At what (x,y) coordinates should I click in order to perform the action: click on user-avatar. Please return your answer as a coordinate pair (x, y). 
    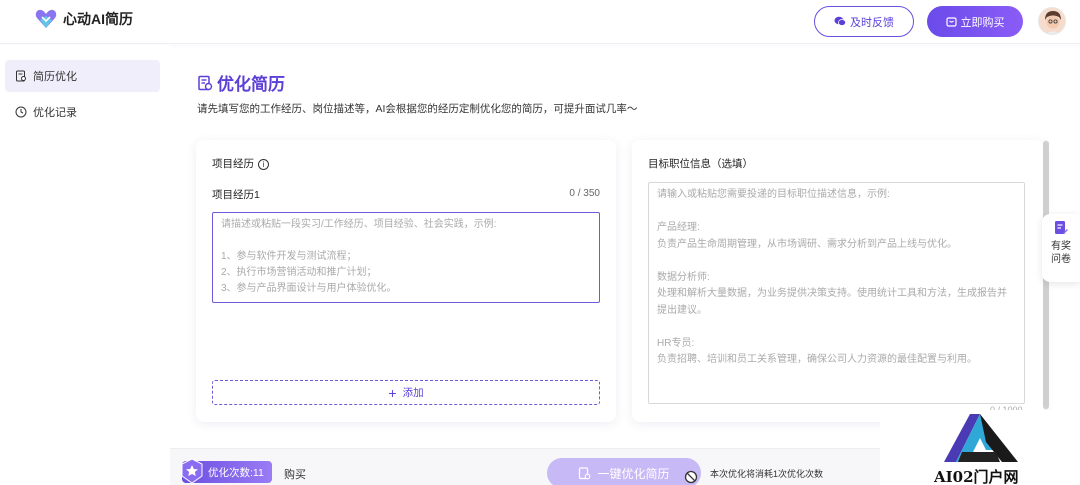
    Looking at the image, I should click on (1052, 21).